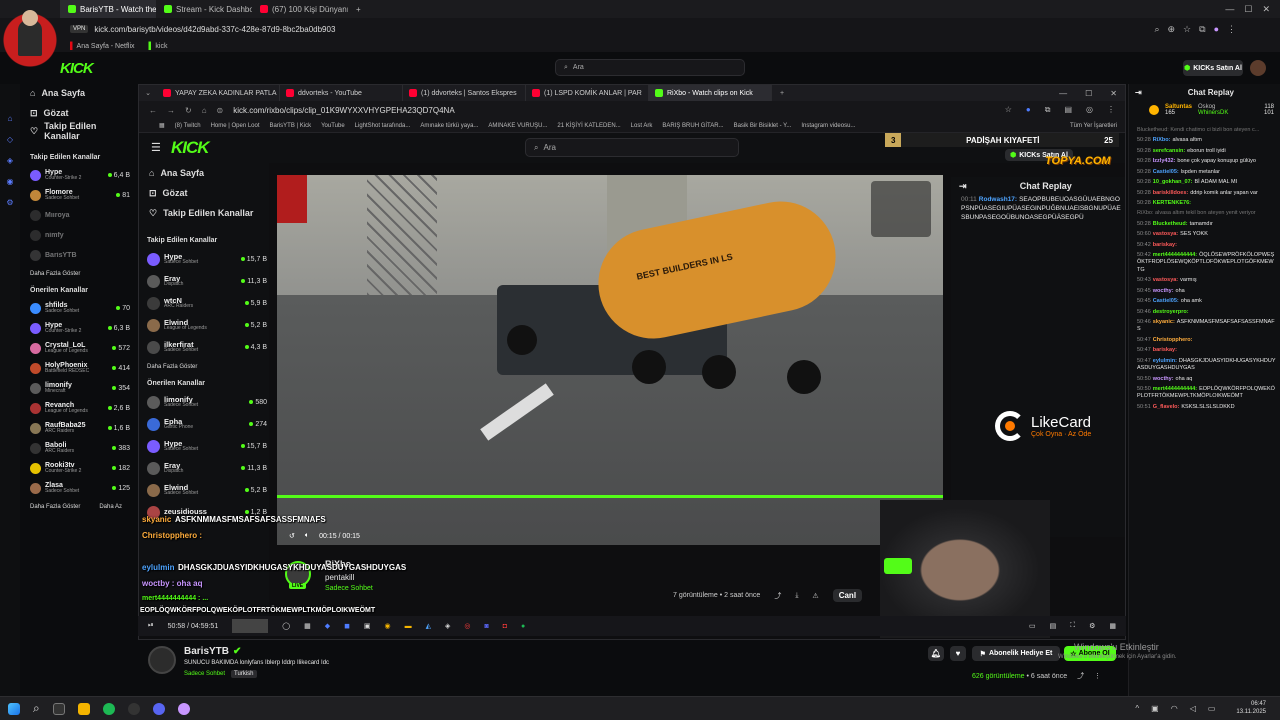  Describe the element at coordinates (1172, 29) in the screenshot. I see `zoom-icon: ⊕` at that location.